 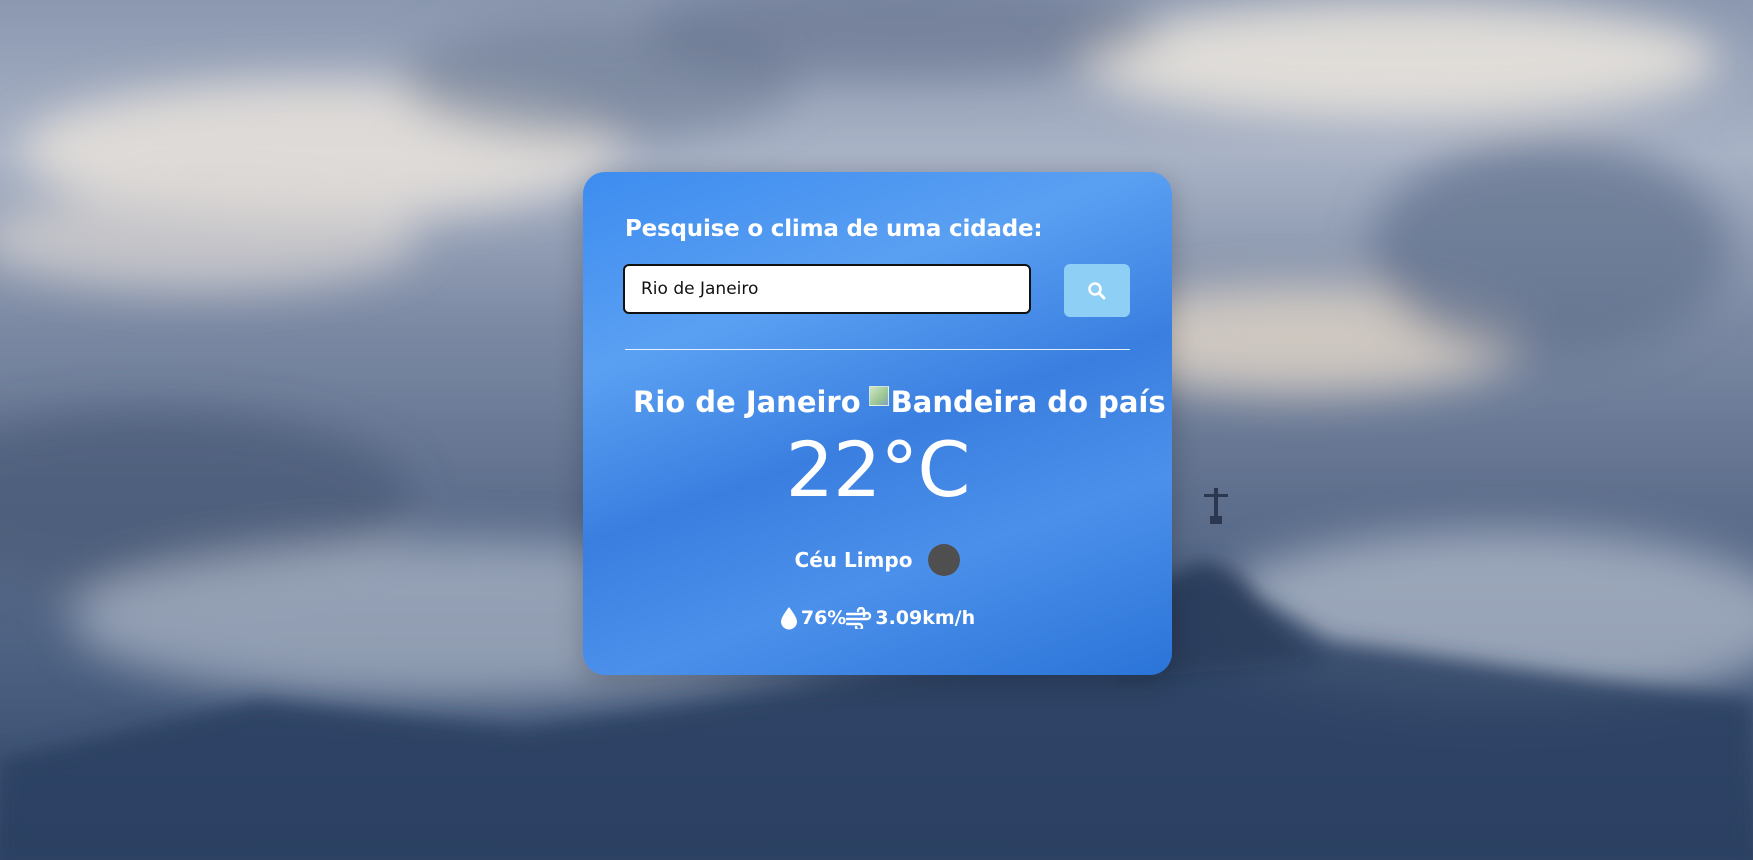 What do you see at coordinates (853, 560) in the screenshot?
I see `weather-description: Céu Limpo` at bounding box center [853, 560].